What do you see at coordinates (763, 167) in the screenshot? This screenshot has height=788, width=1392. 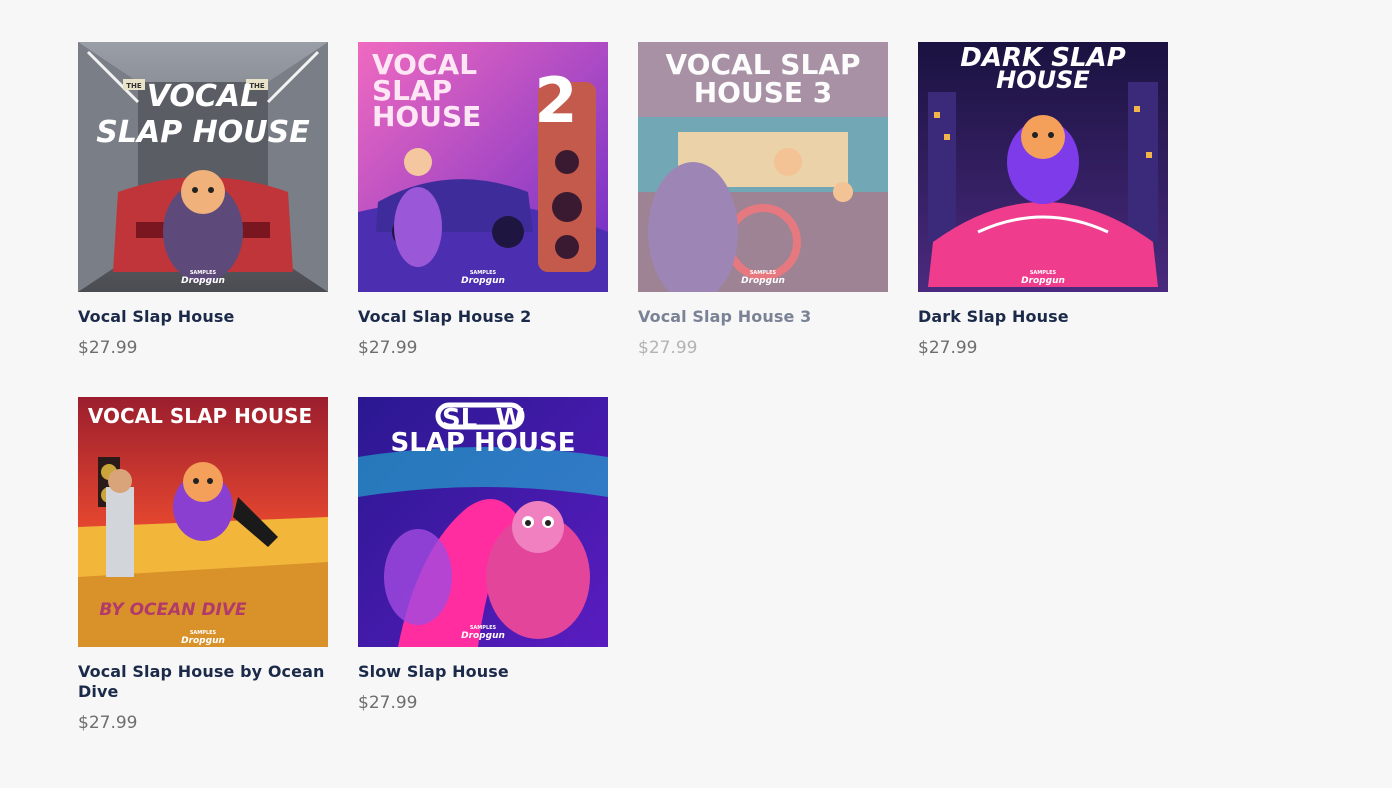 I see `product-cover-image: VOCAL SLAP HOUSE 3 SAMPLES Dropgun` at bounding box center [763, 167].